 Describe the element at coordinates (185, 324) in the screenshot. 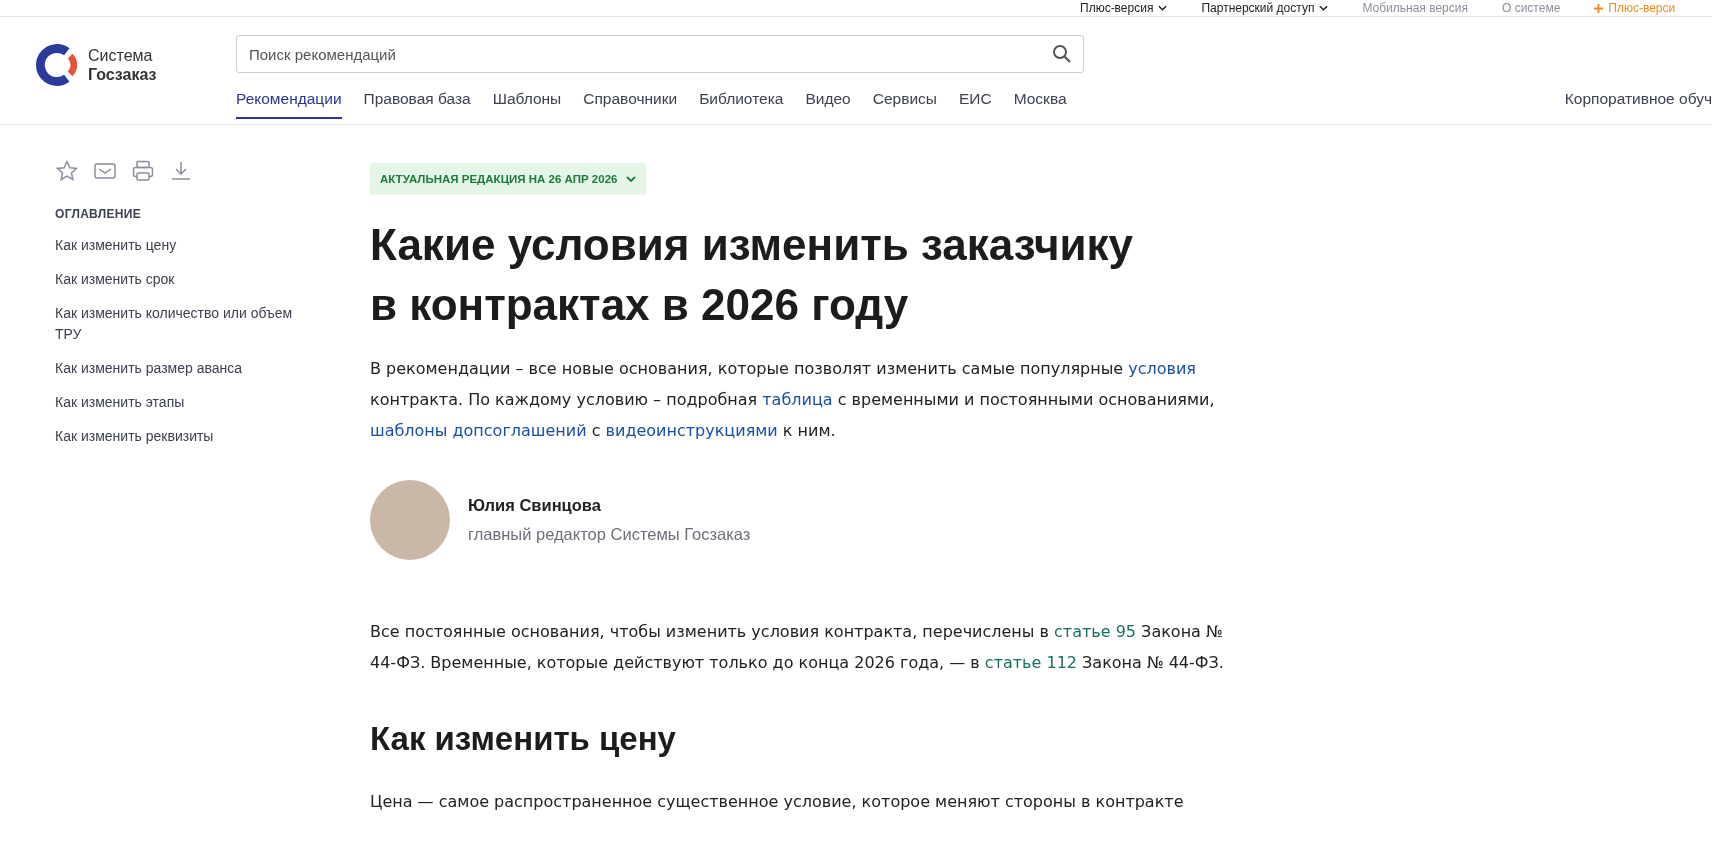

I see `toc-link: Как изменить количество или объем ТРУ` at that location.